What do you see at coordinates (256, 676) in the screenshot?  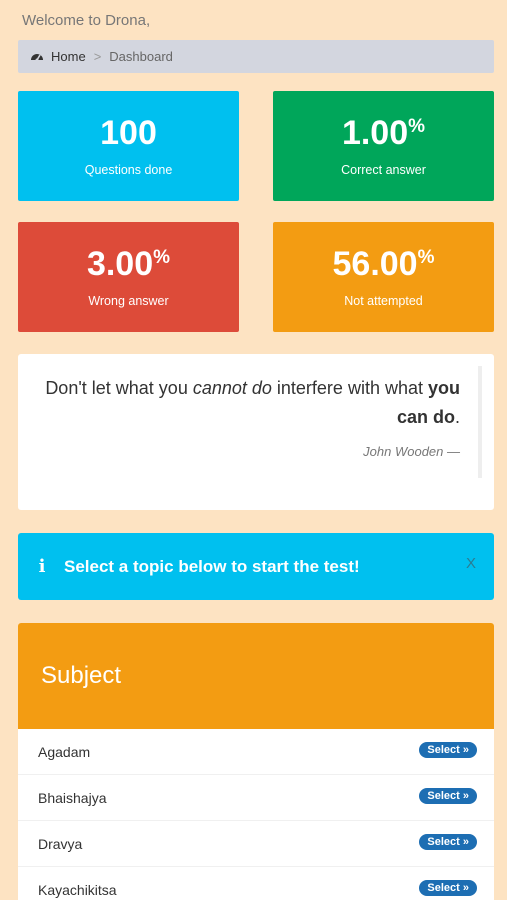 I see `subject-title: Subject` at bounding box center [256, 676].